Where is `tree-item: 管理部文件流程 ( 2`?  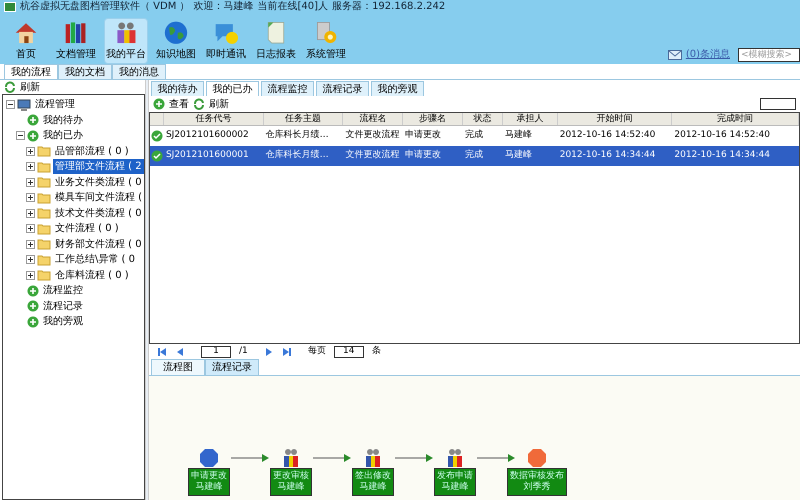 tree-item: 管理部文件流程 ( 2 is located at coordinates (98, 166).